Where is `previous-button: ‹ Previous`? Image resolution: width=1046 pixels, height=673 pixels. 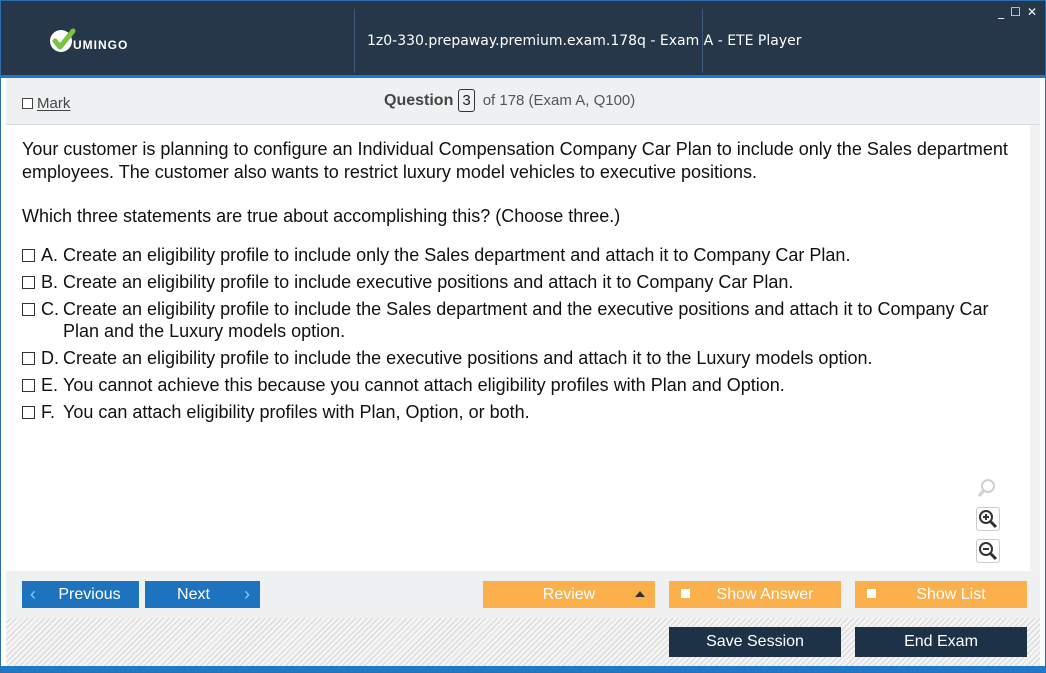 previous-button: ‹ Previous is located at coordinates (80, 594).